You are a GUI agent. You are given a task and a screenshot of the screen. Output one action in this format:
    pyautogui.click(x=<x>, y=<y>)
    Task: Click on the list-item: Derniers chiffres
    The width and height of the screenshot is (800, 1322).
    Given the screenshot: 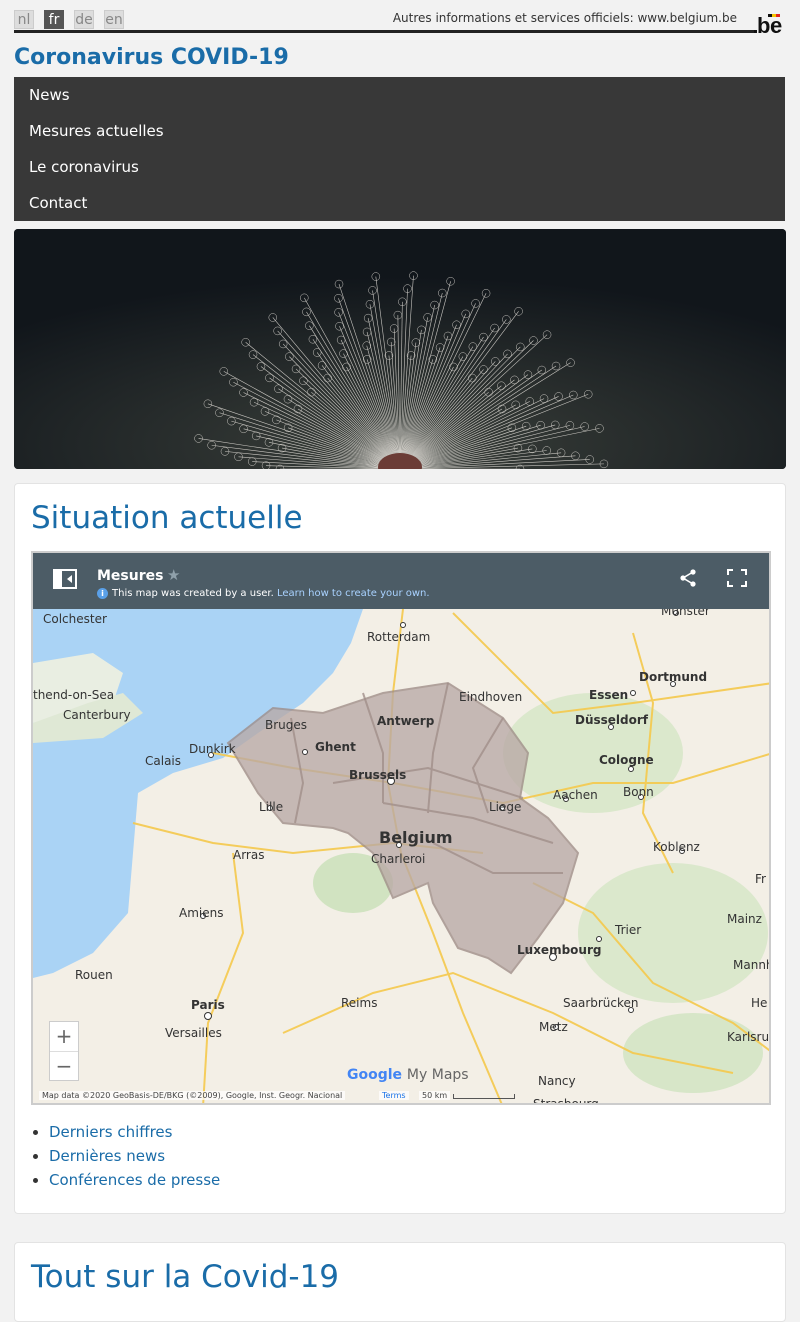 What is the action you would take?
    pyautogui.click(x=134, y=1135)
    